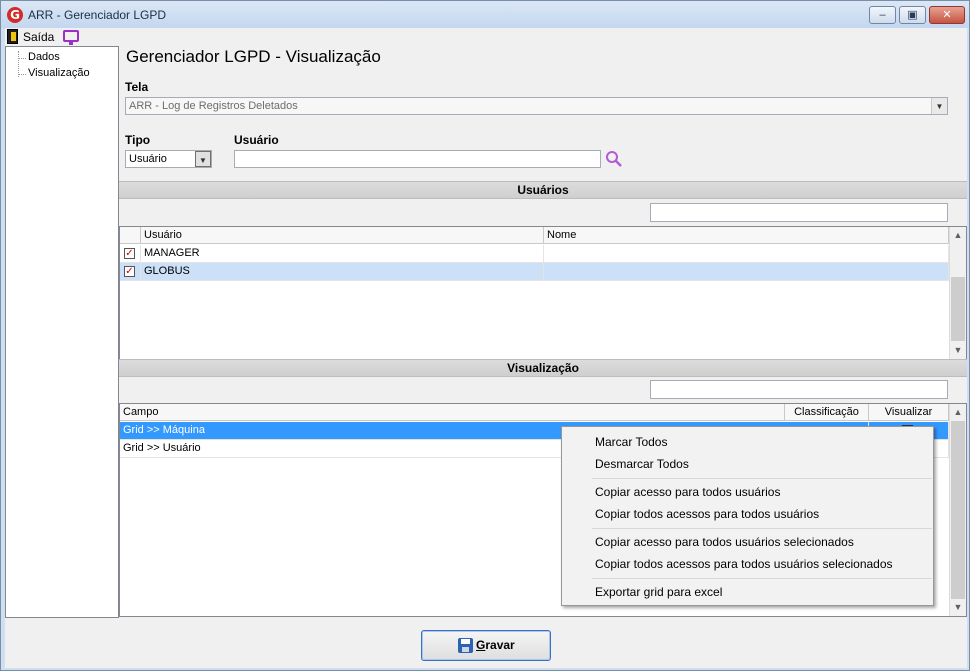 The image size is (970, 671). I want to click on monitor-icon, so click(71, 37).